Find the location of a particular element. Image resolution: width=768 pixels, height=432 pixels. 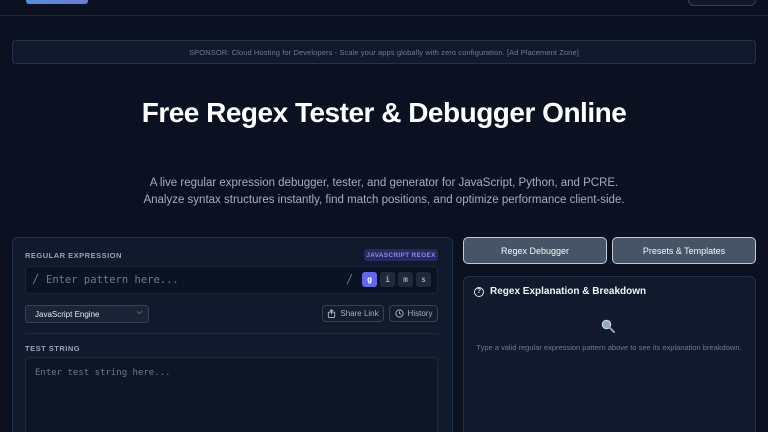

open-slash: / is located at coordinates (36, 279).